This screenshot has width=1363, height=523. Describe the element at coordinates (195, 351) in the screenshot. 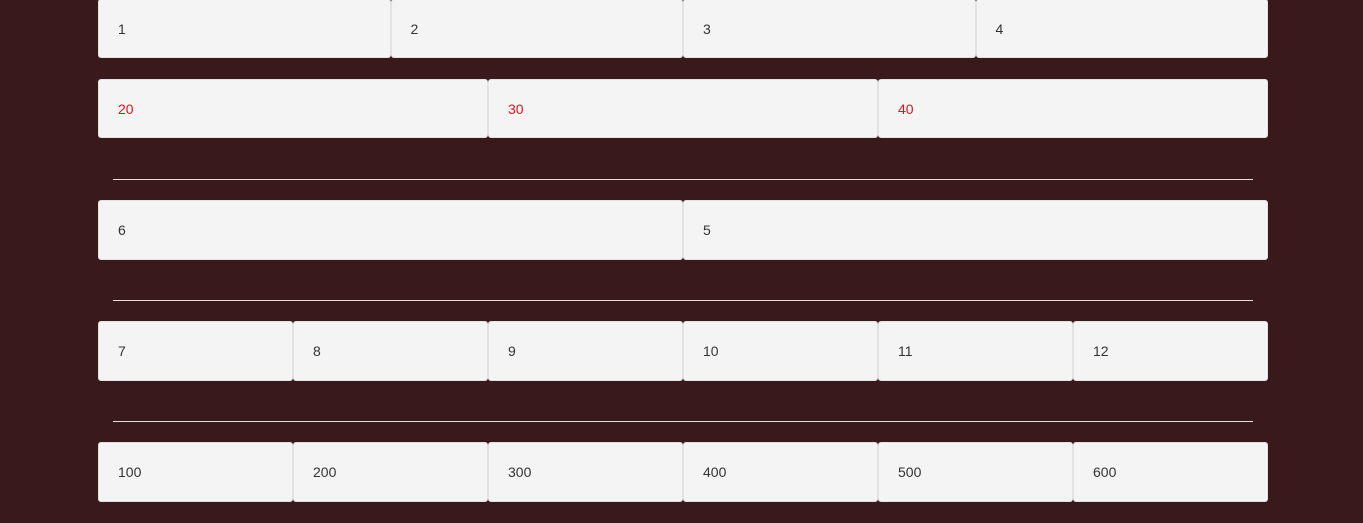

I see `grid-cell: 7` at that location.